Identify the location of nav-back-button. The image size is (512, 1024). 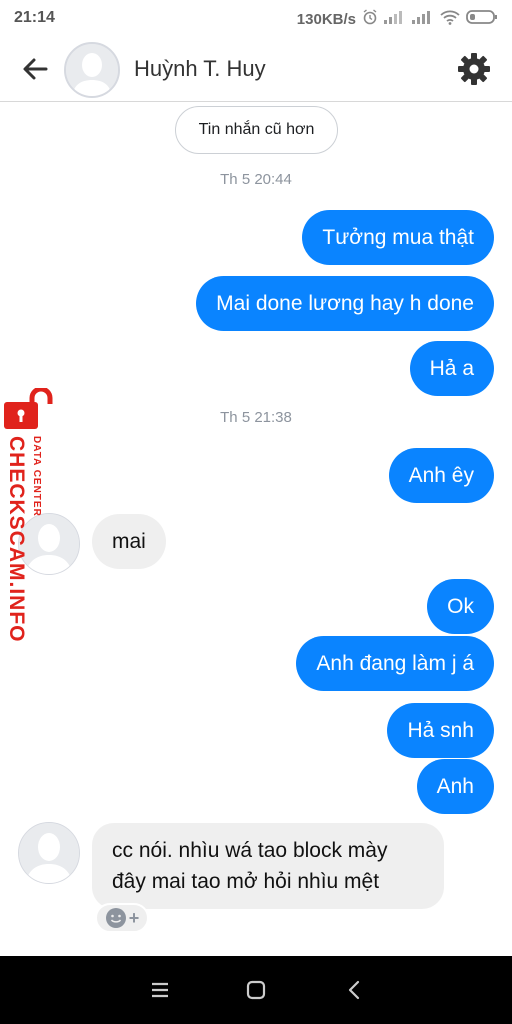
(354, 990).